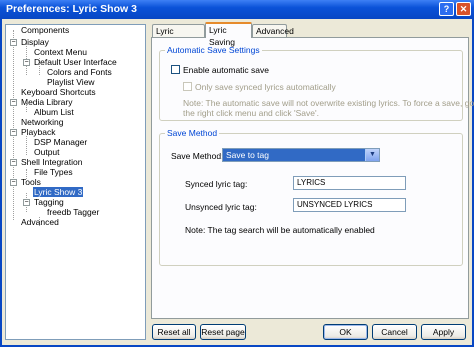  I want to click on tree-item-components: Components, so click(45, 30).